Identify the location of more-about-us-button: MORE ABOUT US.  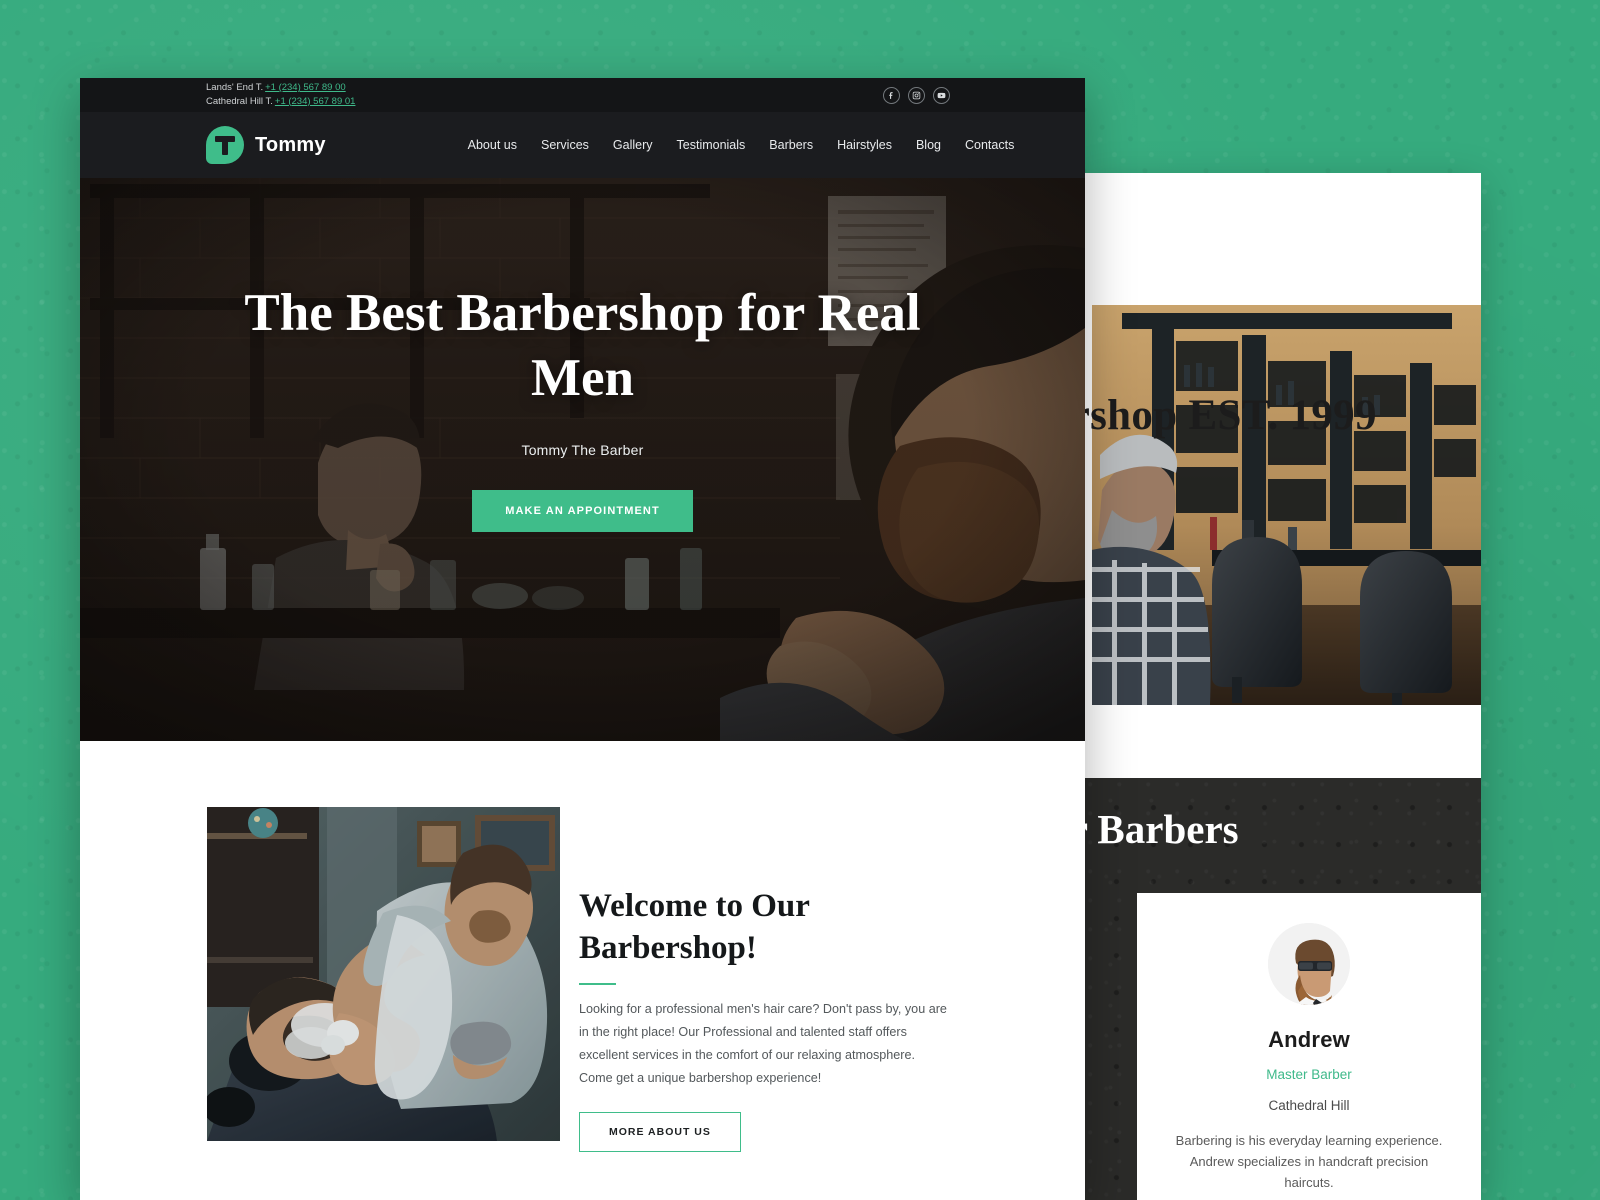
(660, 1132).